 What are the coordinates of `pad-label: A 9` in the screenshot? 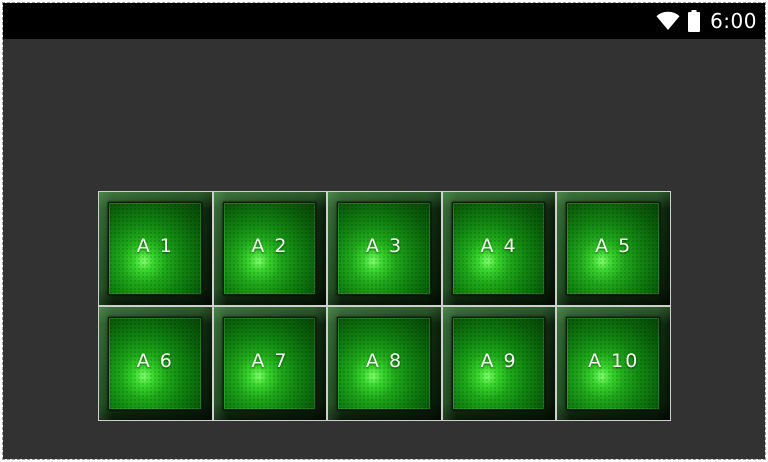 It's located at (499, 361).